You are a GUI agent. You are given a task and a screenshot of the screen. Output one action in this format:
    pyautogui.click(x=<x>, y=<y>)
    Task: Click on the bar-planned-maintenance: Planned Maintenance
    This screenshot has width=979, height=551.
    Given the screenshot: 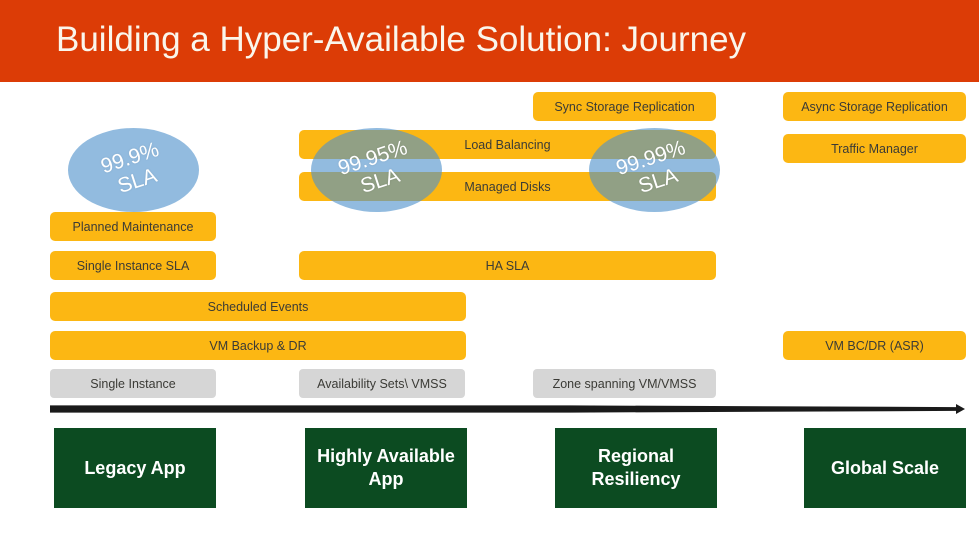 What is the action you would take?
    pyautogui.click(x=133, y=226)
    